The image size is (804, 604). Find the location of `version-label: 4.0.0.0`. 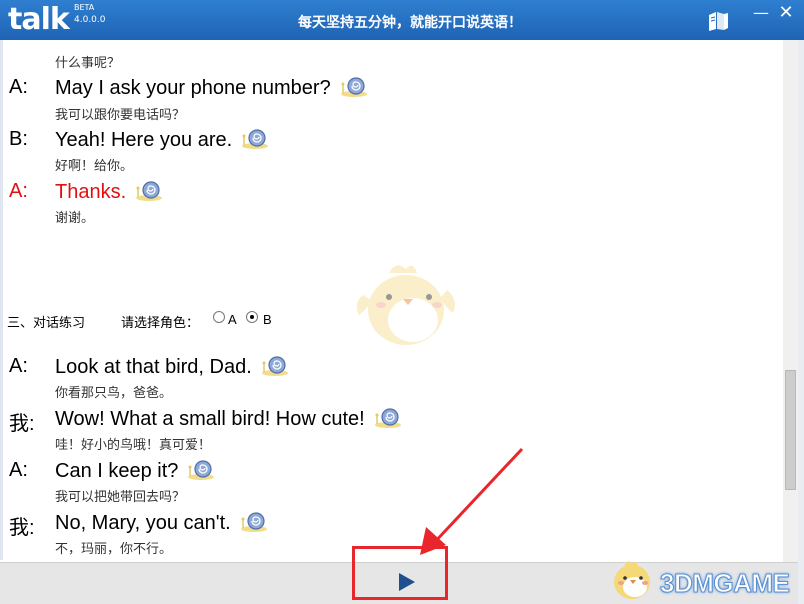

version-label: 4.0.0.0 is located at coordinates (90, 20).